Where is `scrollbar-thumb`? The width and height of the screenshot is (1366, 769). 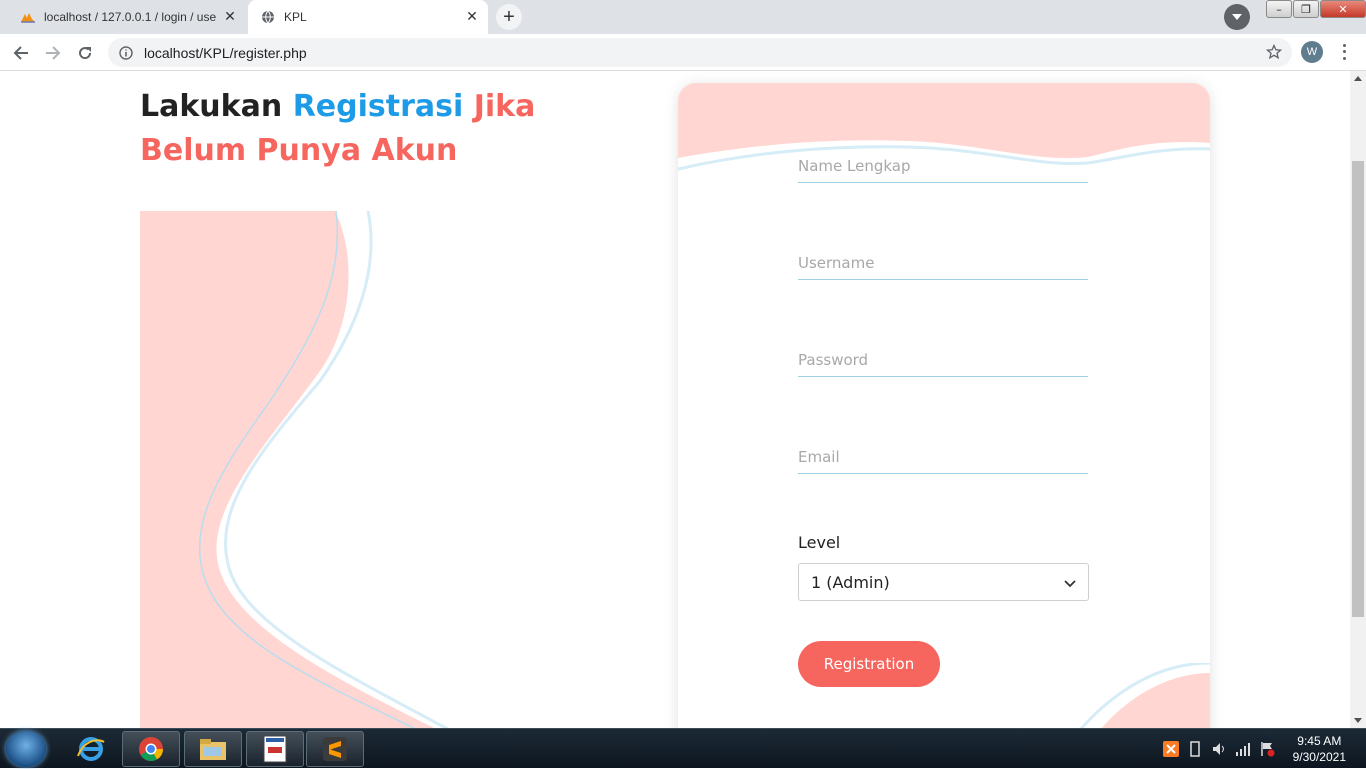
scrollbar-thumb is located at coordinates (1358, 389).